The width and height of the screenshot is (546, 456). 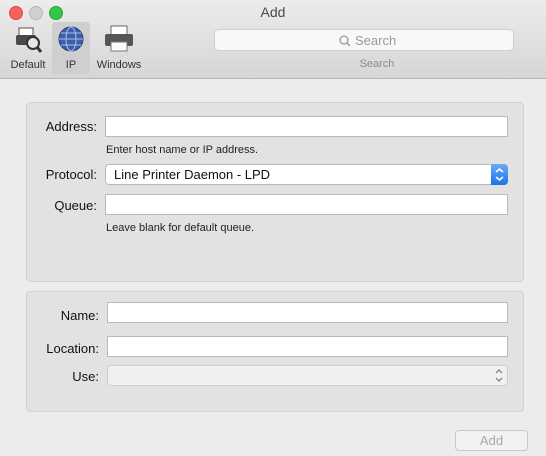 I want to click on location-field, so click(x=307, y=346).